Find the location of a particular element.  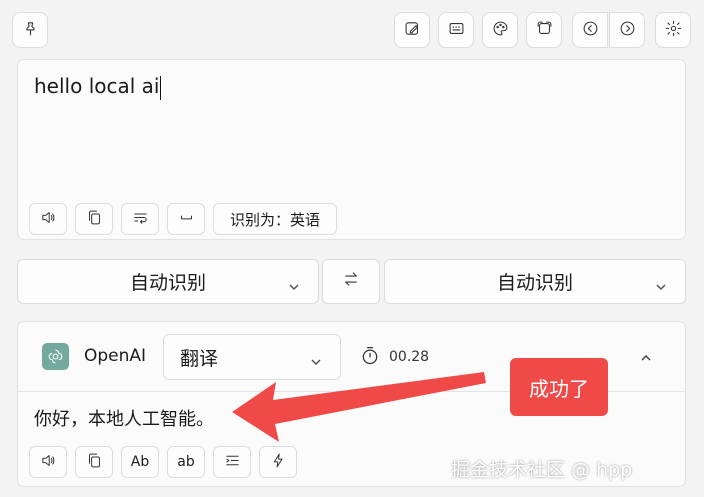

source-speak-button is located at coordinates (48, 219).